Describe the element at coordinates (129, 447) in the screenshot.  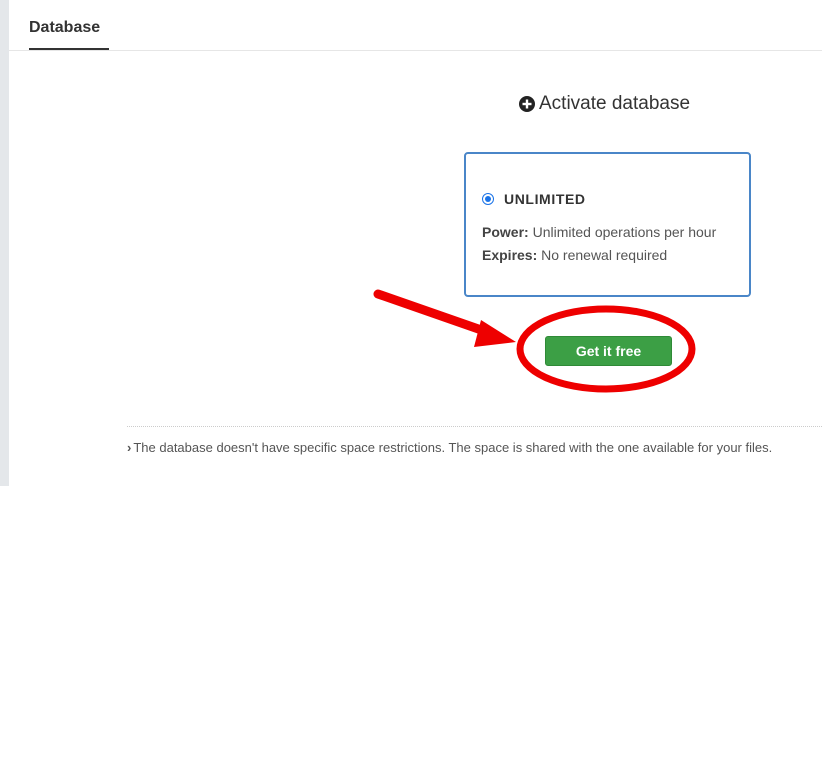
I see `chevron-right-icon: ›` at that location.